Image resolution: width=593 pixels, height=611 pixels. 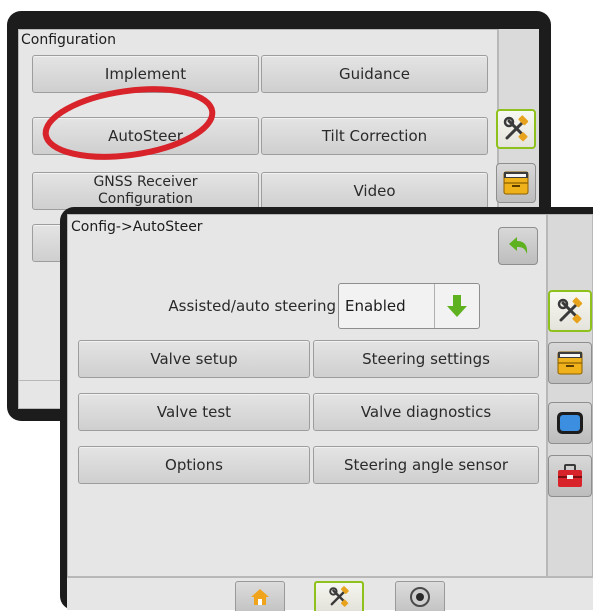 I want to click on assisted-steering-value: Enabled, so click(x=387, y=306).